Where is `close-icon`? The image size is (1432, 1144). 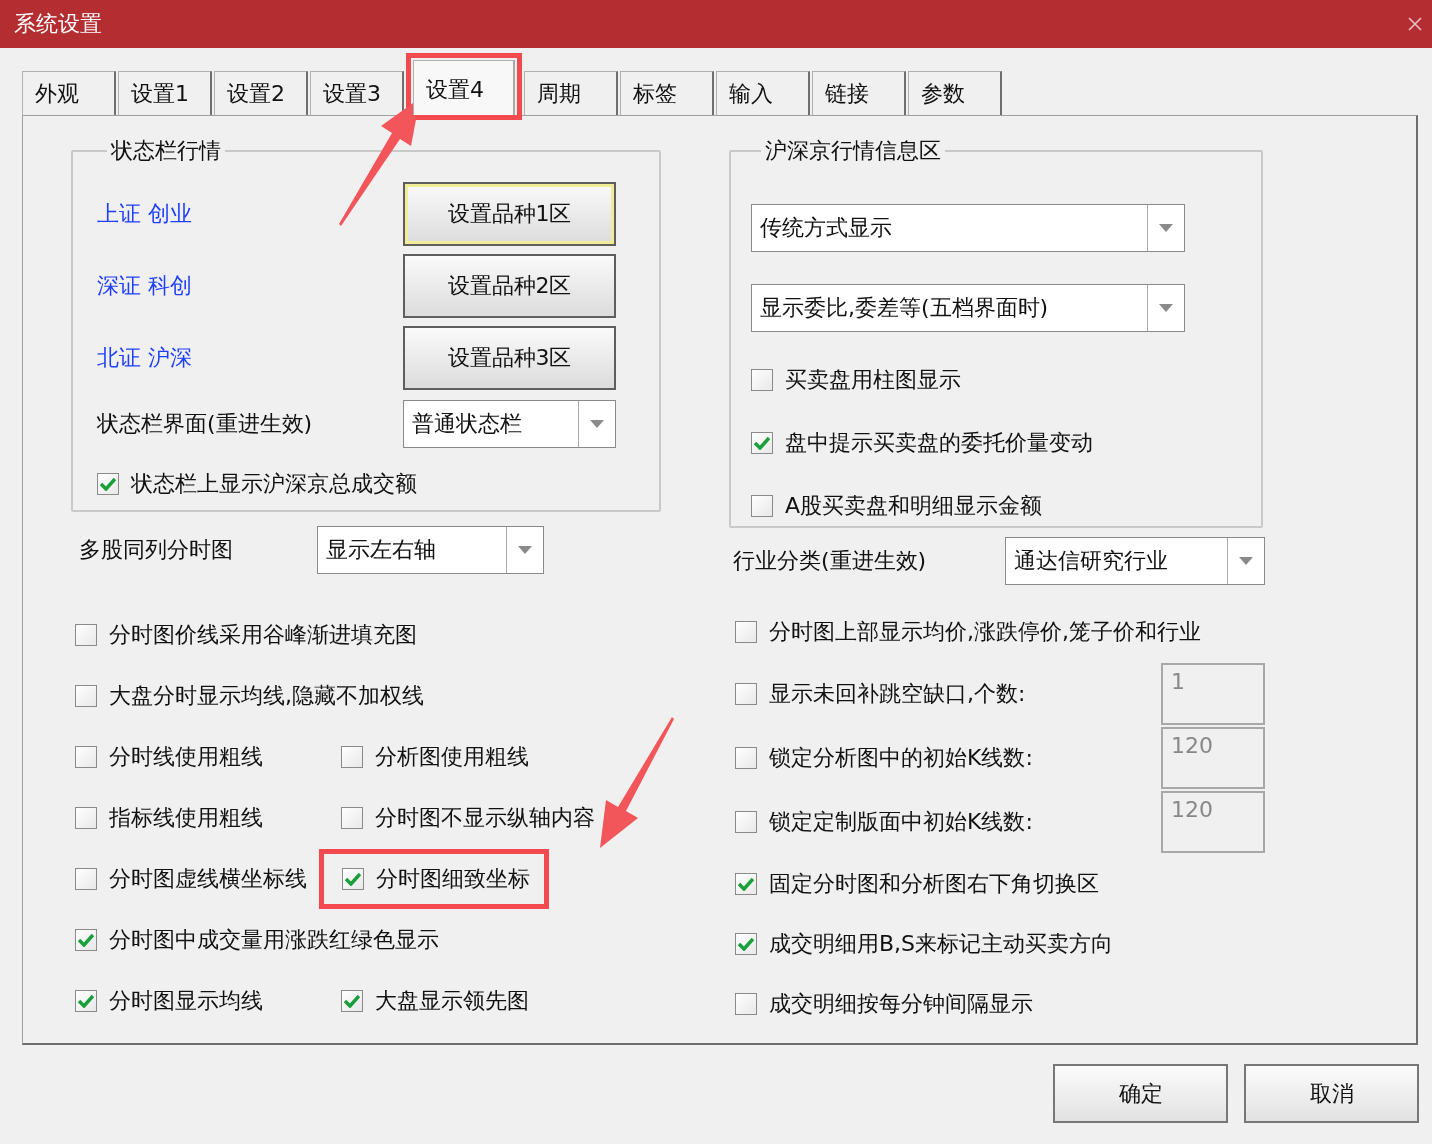 close-icon is located at coordinates (1415, 24).